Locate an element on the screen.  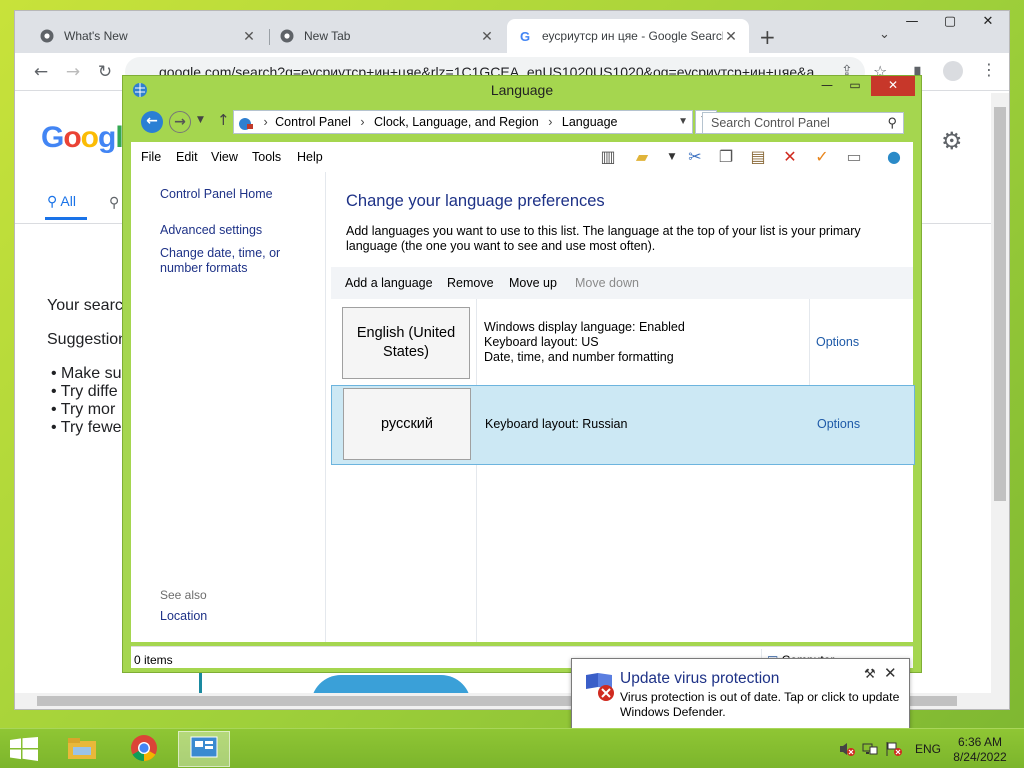
copy-icon: ❐ is located at coordinates (726, 157).